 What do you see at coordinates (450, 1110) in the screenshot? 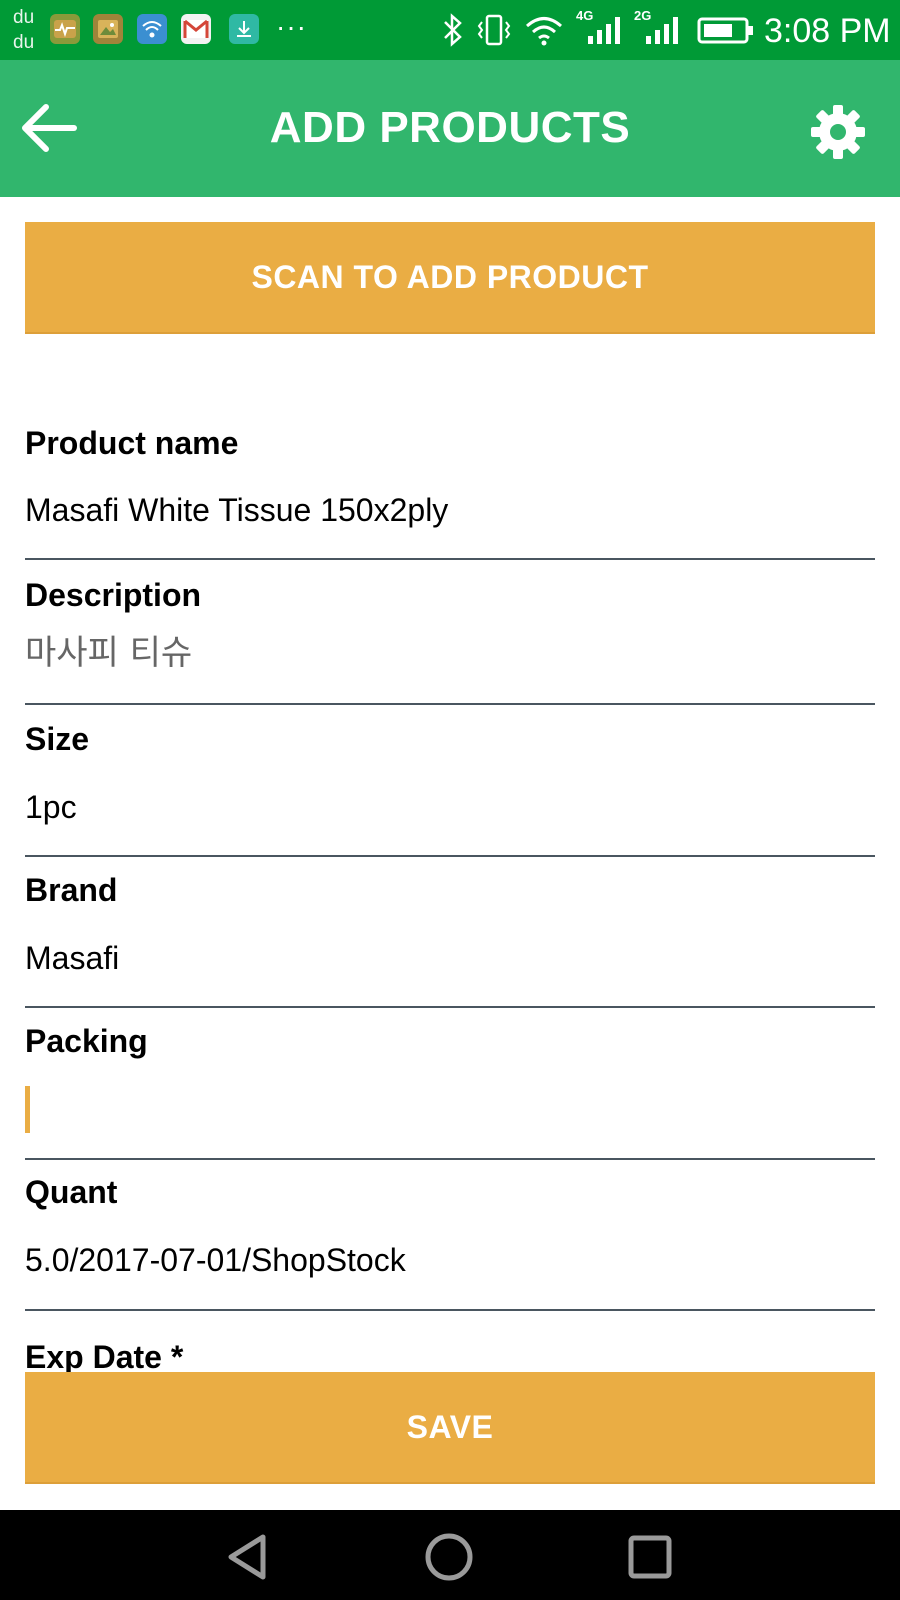
I see `packing-input` at bounding box center [450, 1110].